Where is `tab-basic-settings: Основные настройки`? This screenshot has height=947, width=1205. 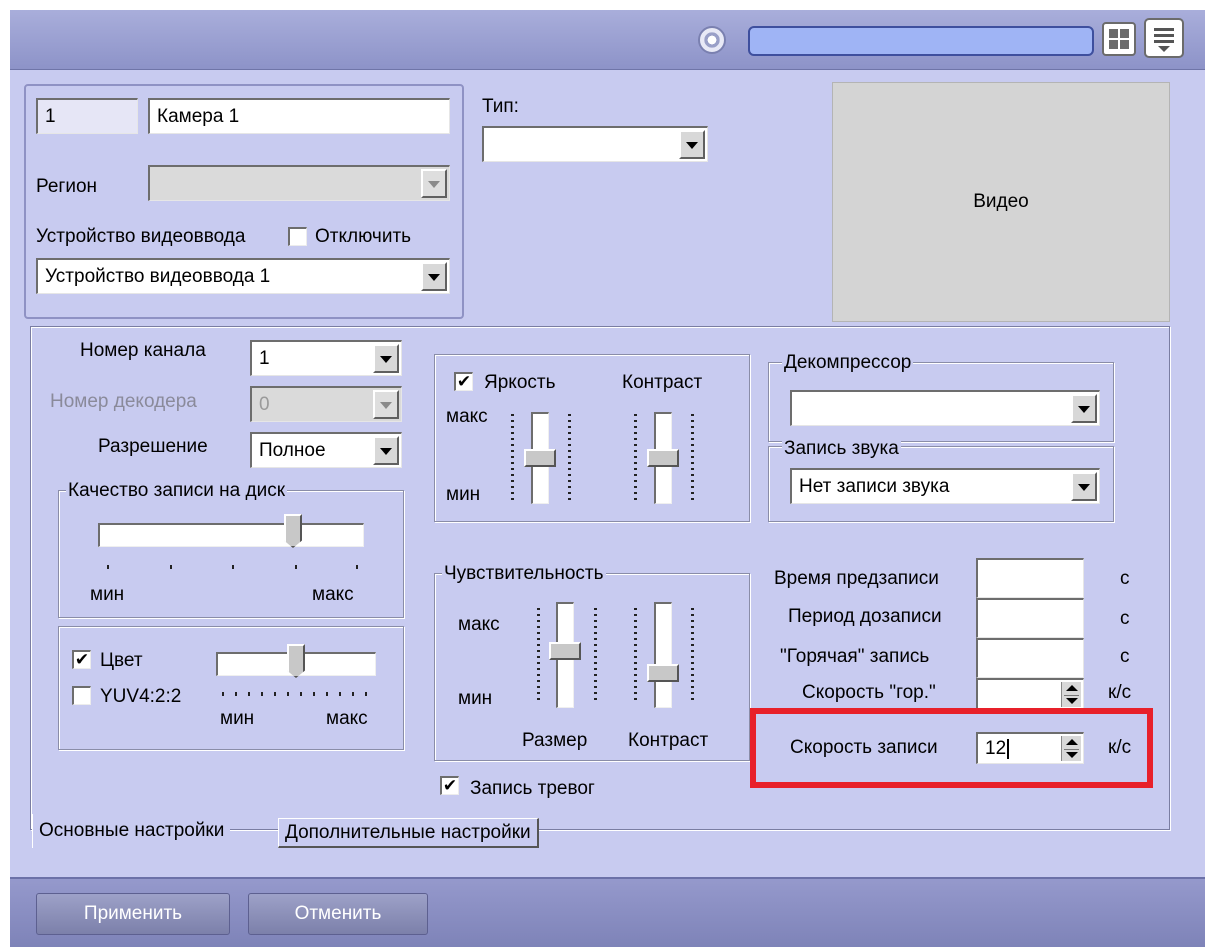 tab-basic-settings: Основные настройки is located at coordinates (131, 831).